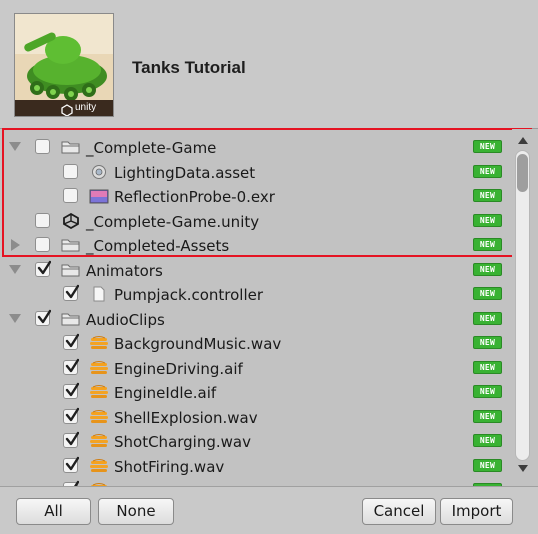 This screenshot has width=538, height=534. Describe the element at coordinates (182, 442) in the screenshot. I see `asset-label: ShotCharging.wav` at that location.